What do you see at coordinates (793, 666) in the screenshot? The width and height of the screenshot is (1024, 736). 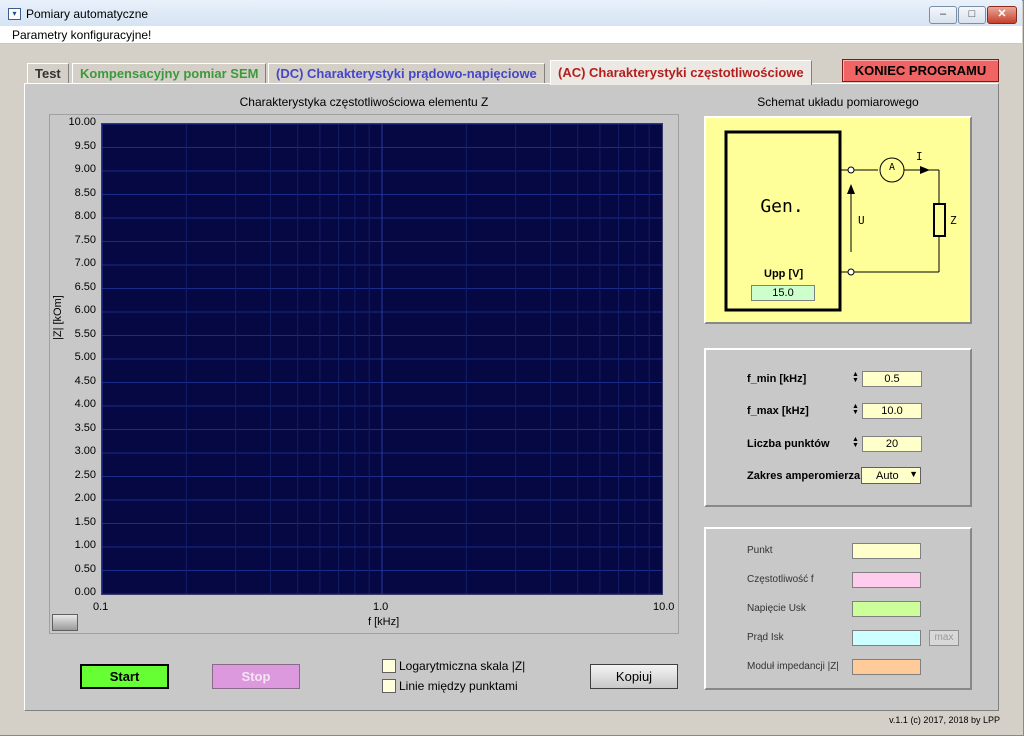 I see `impedance-ind-label: Moduł impedancji |Z|` at bounding box center [793, 666].